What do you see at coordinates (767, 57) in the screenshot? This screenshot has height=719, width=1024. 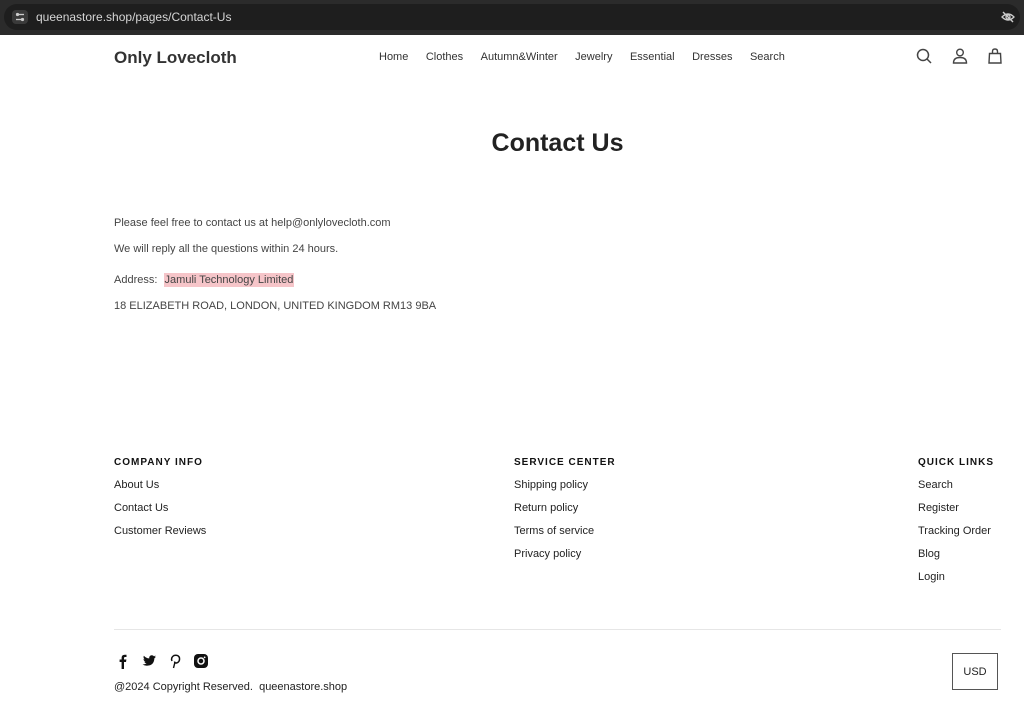 I see `nav-search: Search` at bounding box center [767, 57].